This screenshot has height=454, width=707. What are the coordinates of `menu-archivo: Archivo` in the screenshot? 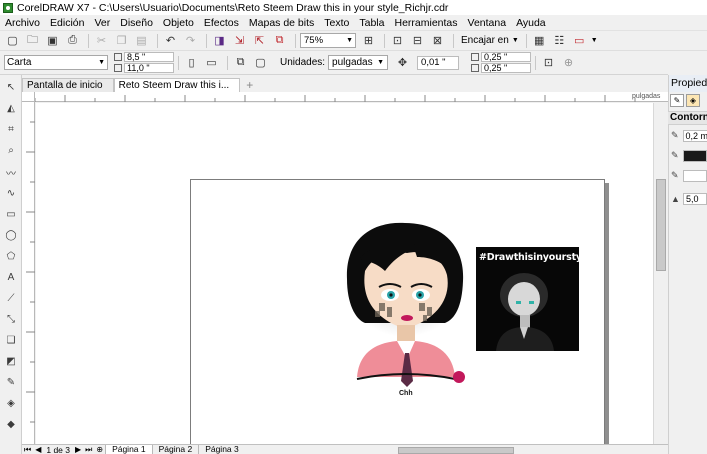 It's located at (24, 23).